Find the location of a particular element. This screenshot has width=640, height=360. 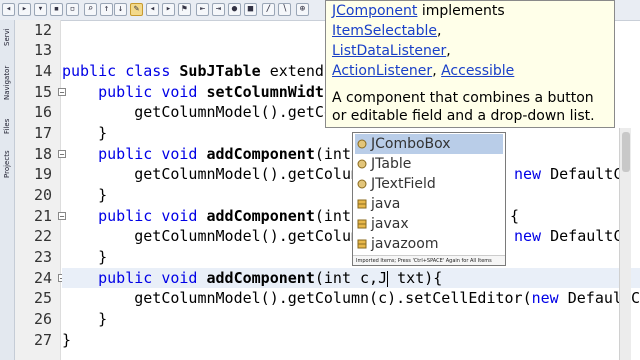

line-number: 17 is located at coordinates (42, 133).